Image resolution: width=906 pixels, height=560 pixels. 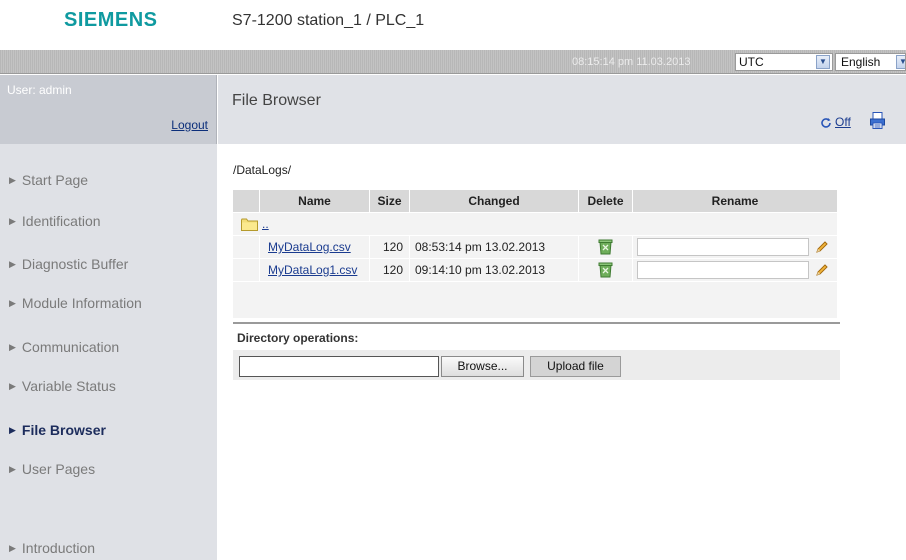 What do you see at coordinates (494, 201) in the screenshot?
I see `column-header-changed: Changed` at bounding box center [494, 201].